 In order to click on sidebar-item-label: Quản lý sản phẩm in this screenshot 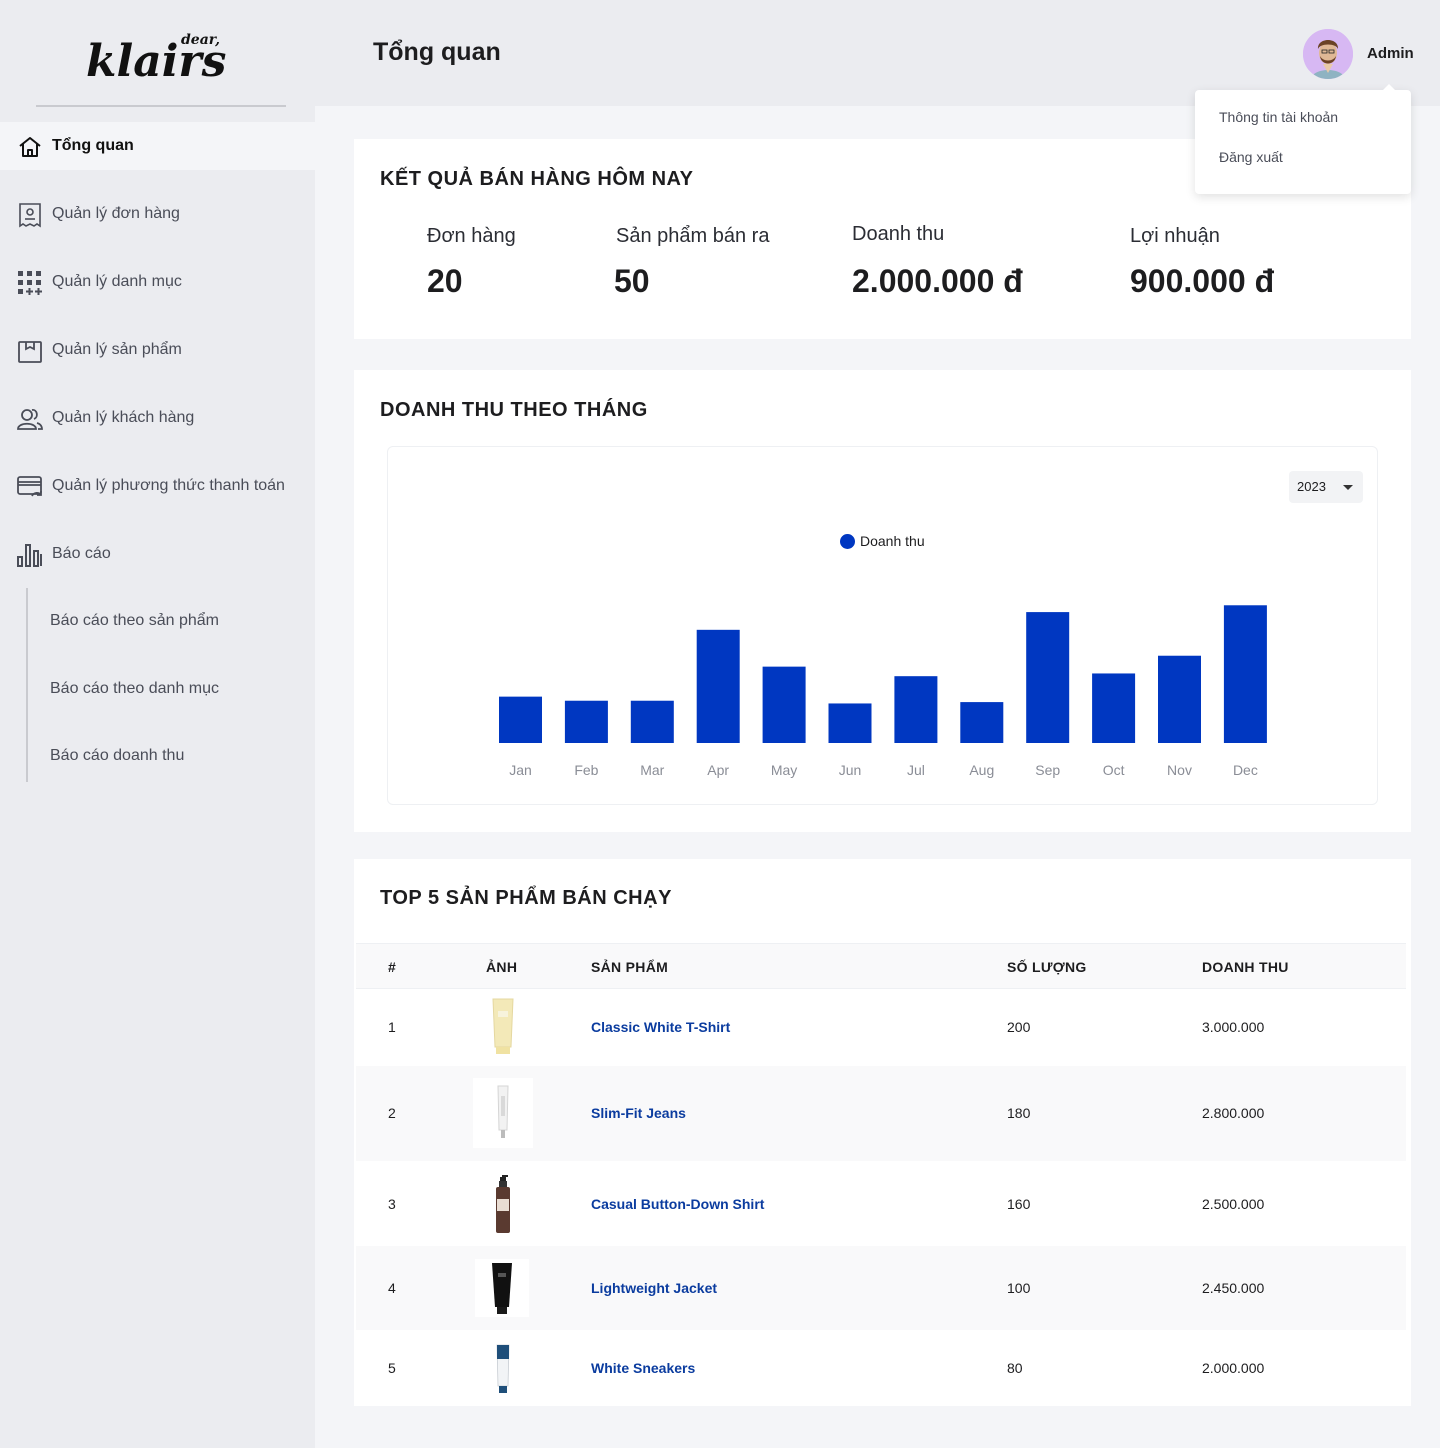, I will do `click(117, 349)`.